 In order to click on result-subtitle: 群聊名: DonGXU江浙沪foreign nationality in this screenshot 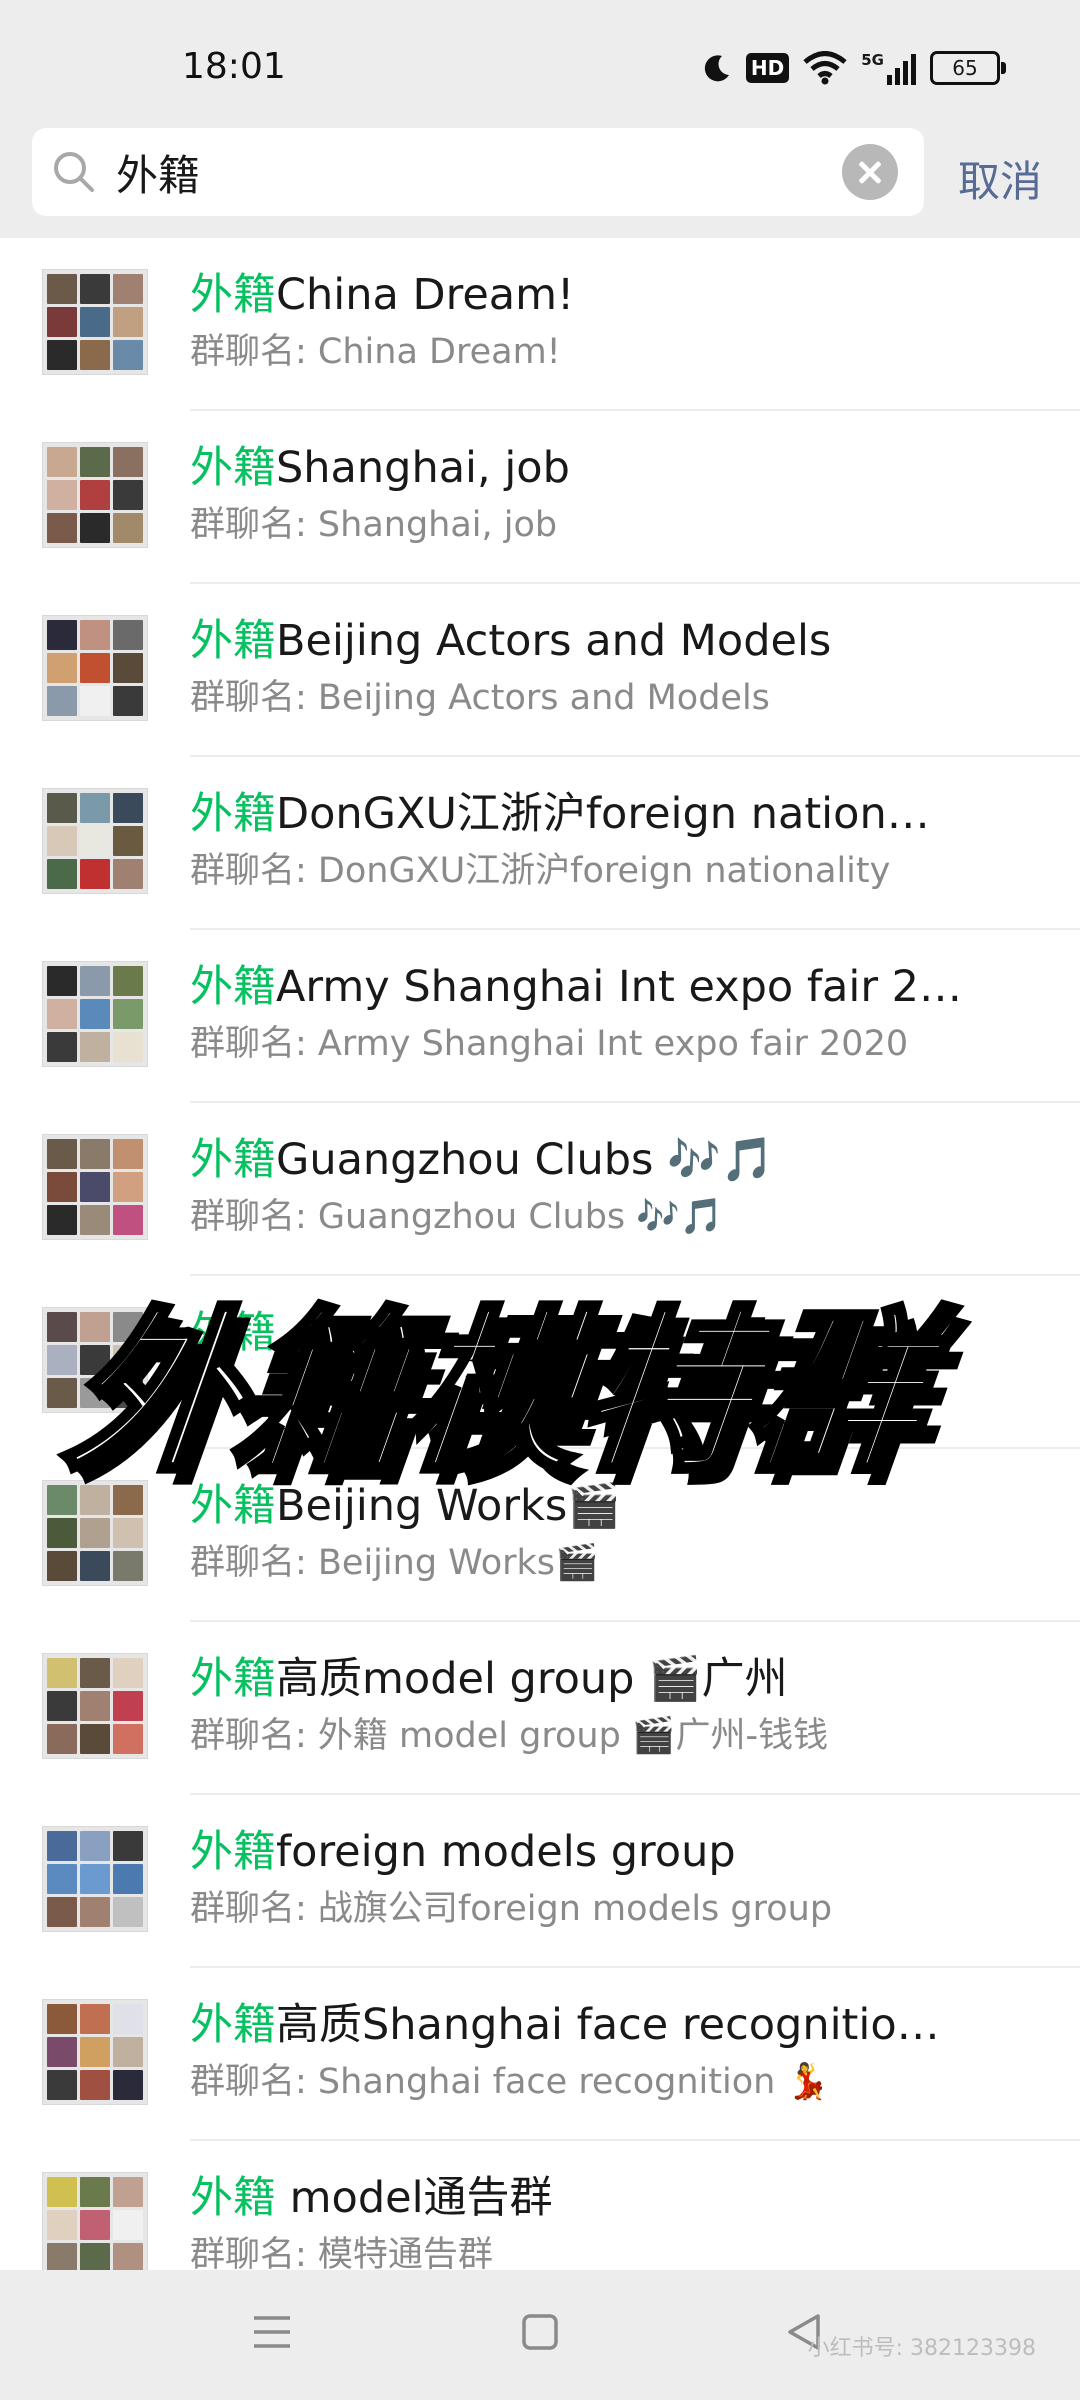, I will do `click(540, 871)`.